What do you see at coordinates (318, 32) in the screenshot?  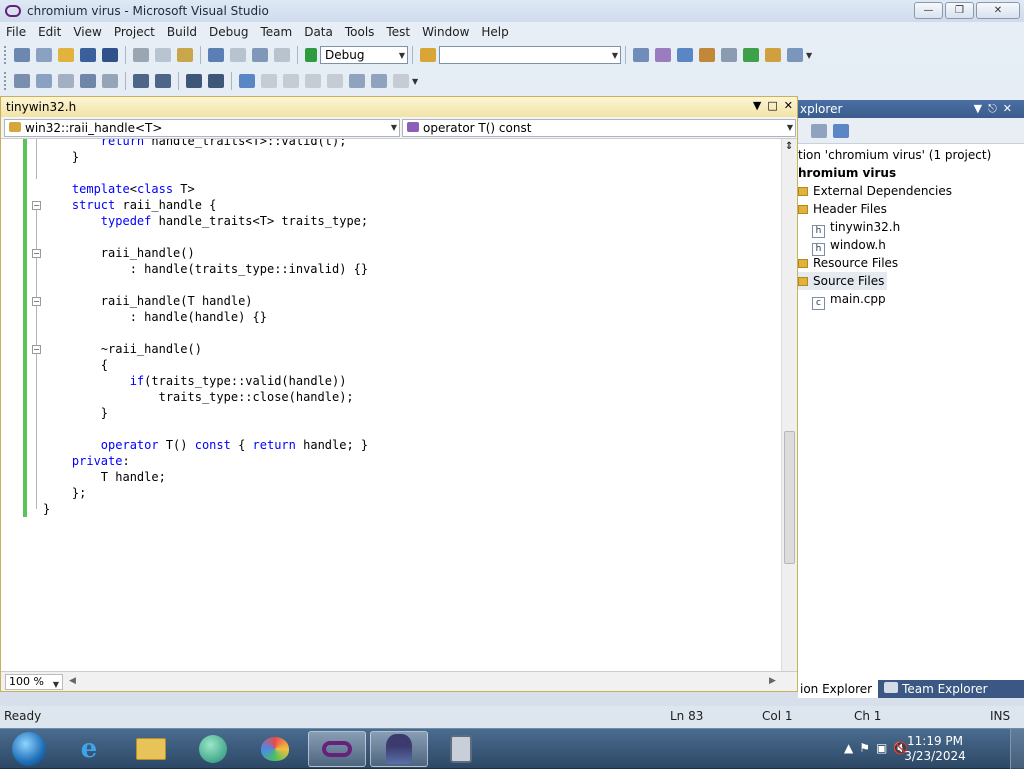 I see `menu-data: Data` at bounding box center [318, 32].